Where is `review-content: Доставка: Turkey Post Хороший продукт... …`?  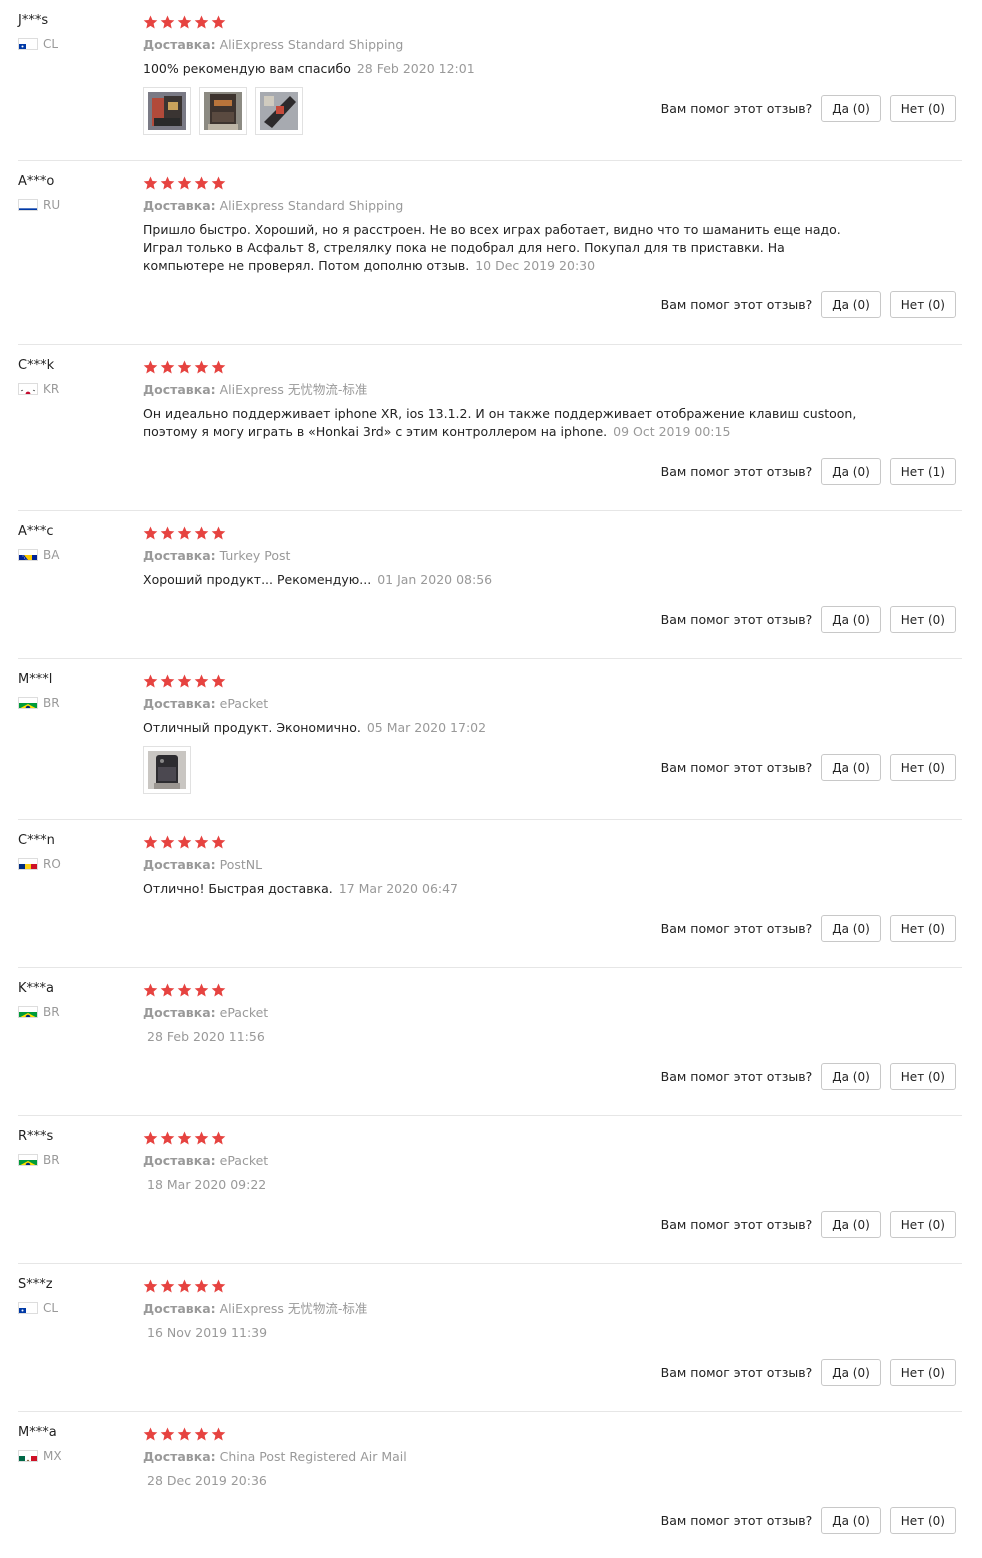
review-content: Доставка: Turkey Post Хороший продукт... … is located at coordinates (503, 557).